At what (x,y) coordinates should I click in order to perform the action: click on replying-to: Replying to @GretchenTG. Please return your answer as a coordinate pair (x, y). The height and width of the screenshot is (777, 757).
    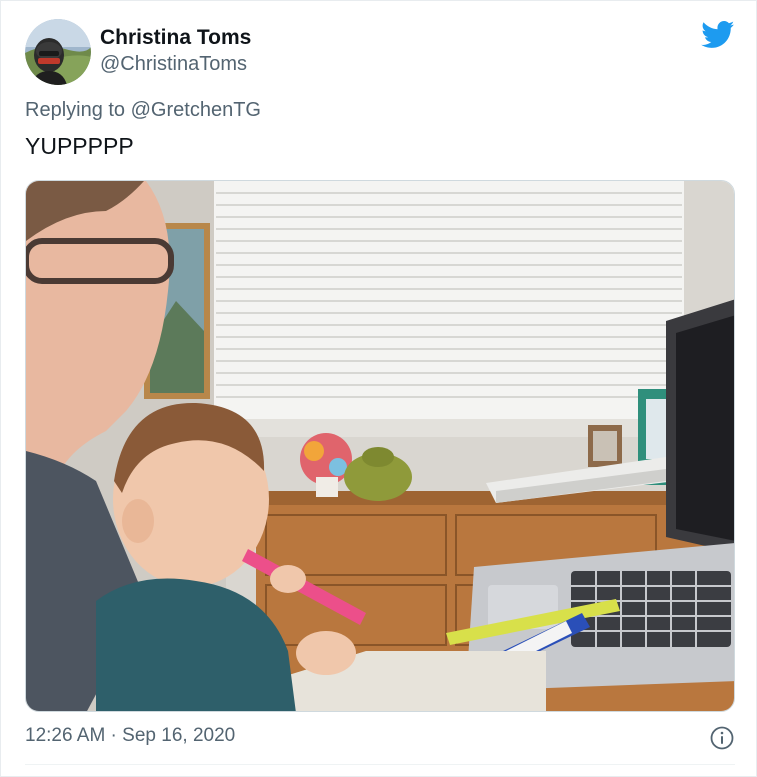
    Looking at the image, I should click on (143, 110).